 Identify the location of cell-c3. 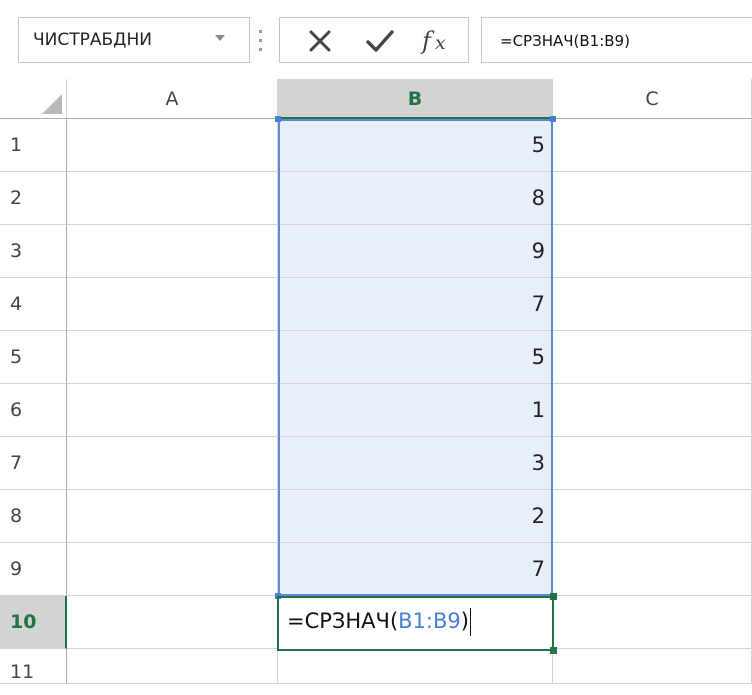
(652, 251).